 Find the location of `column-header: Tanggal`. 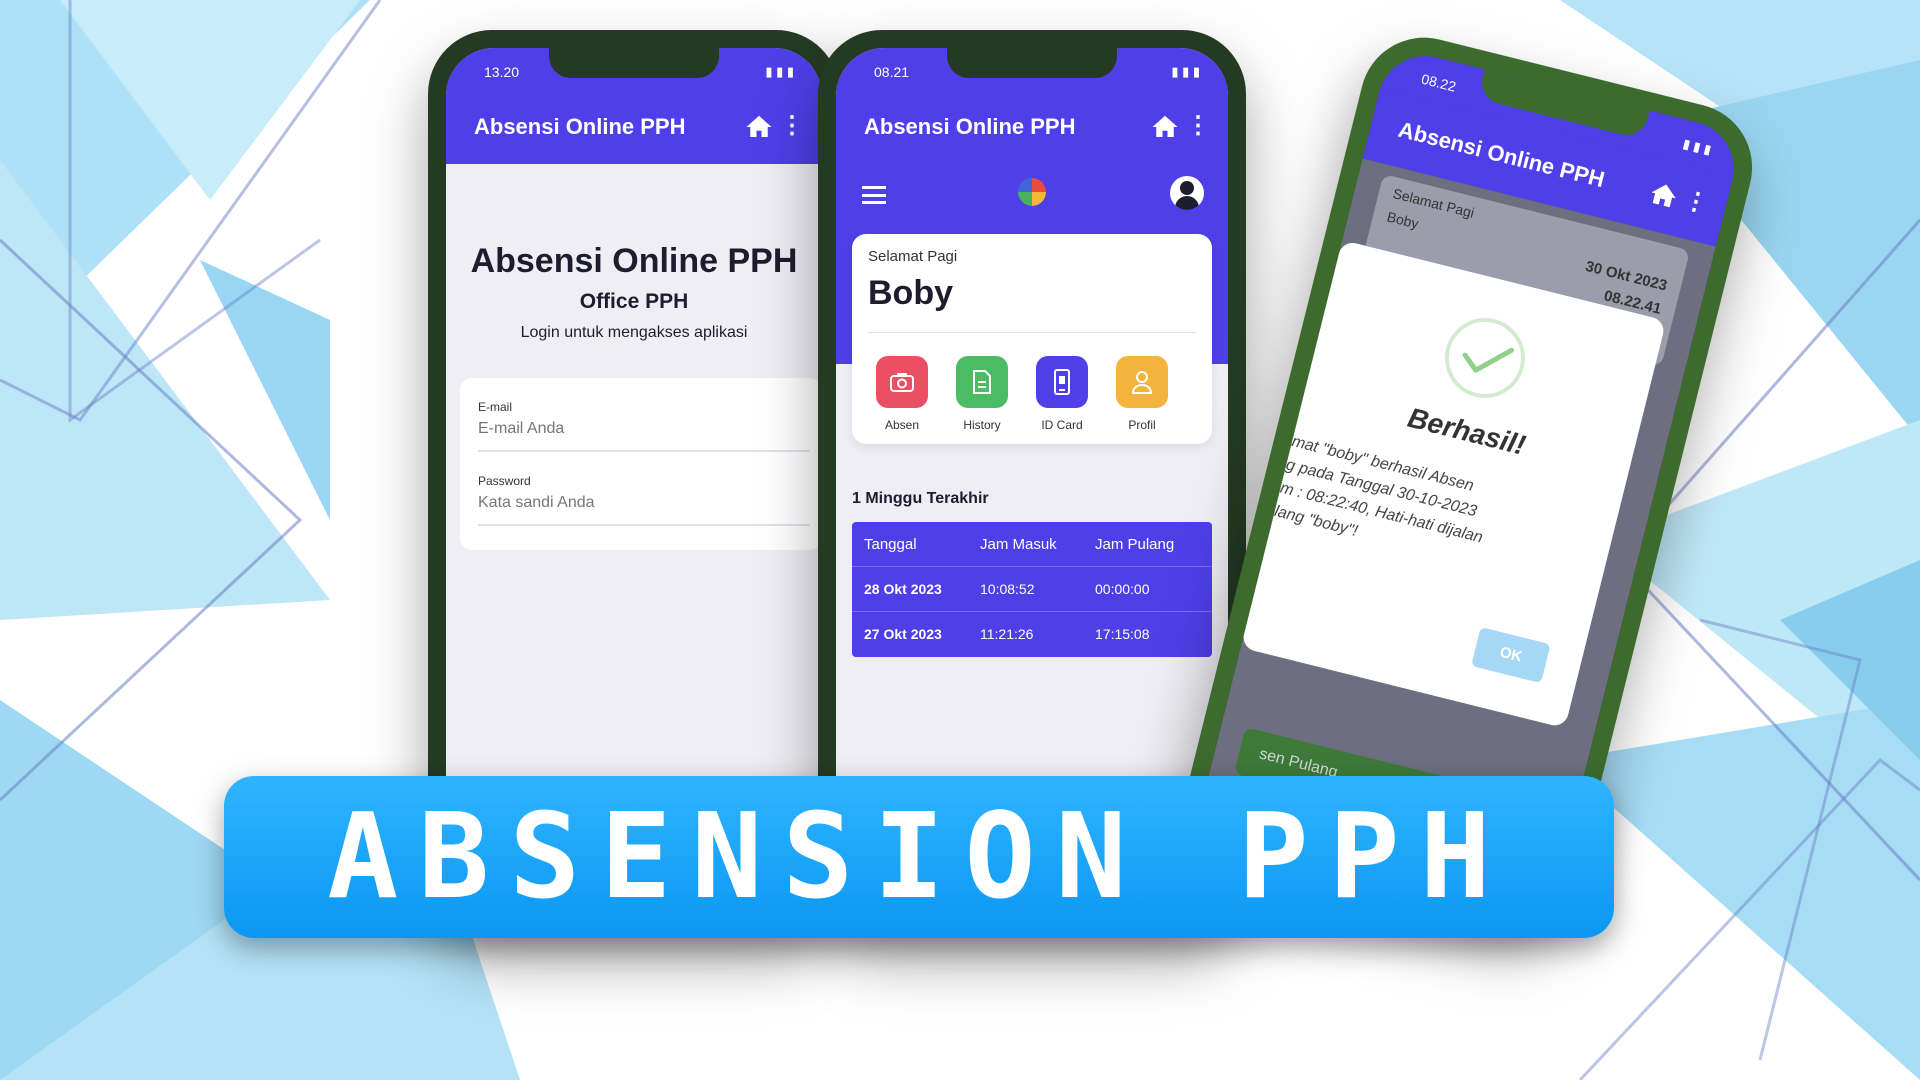

column-header: Tanggal is located at coordinates (890, 544).